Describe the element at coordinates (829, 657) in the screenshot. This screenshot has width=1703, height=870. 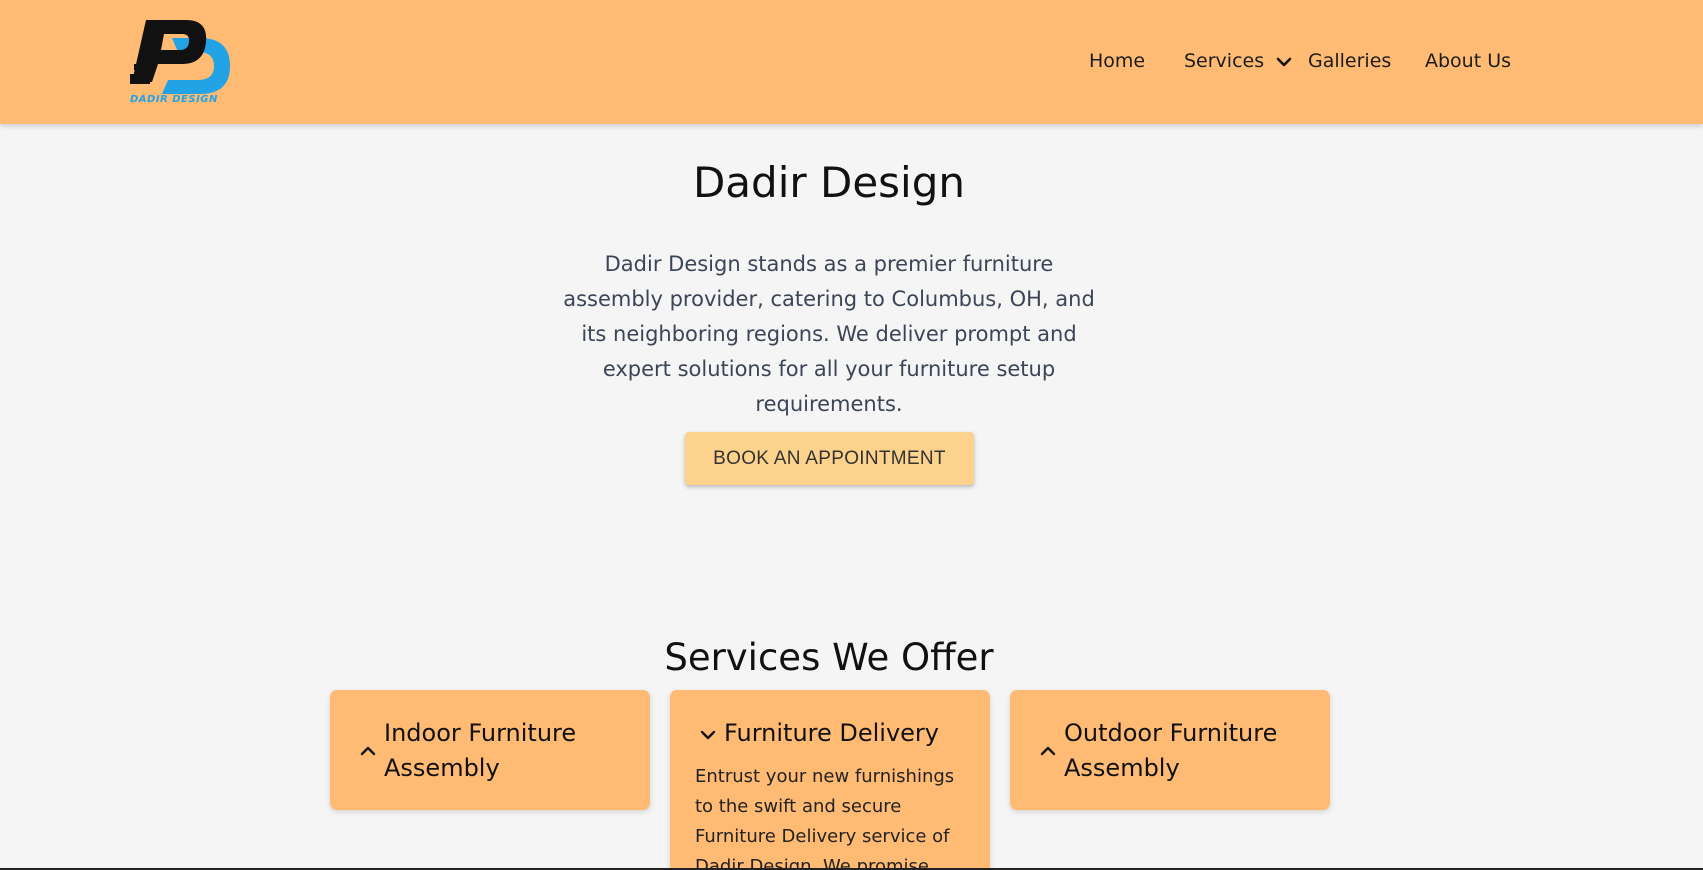
I see `services-title: Services We Offer` at that location.